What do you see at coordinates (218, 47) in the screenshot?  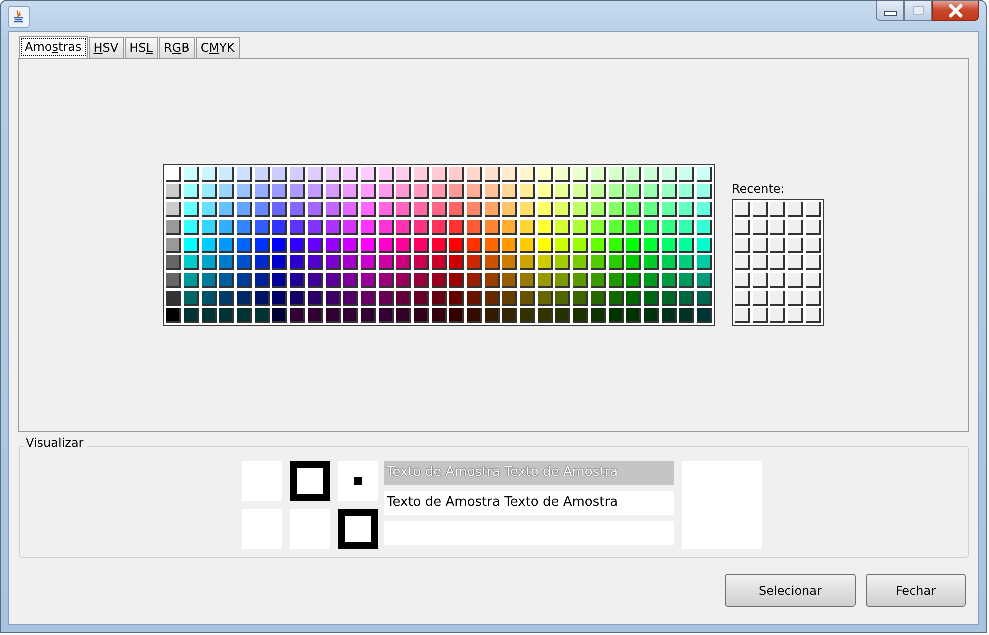 I see `tab: CMYK` at bounding box center [218, 47].